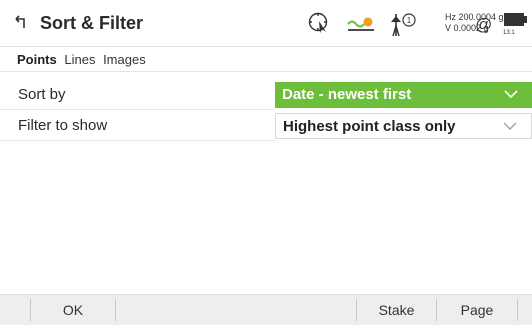 The width and height of the screenshot is (532, 325). I want to click on sort-by-dropdown: Date - newest first, so click(403, 95).